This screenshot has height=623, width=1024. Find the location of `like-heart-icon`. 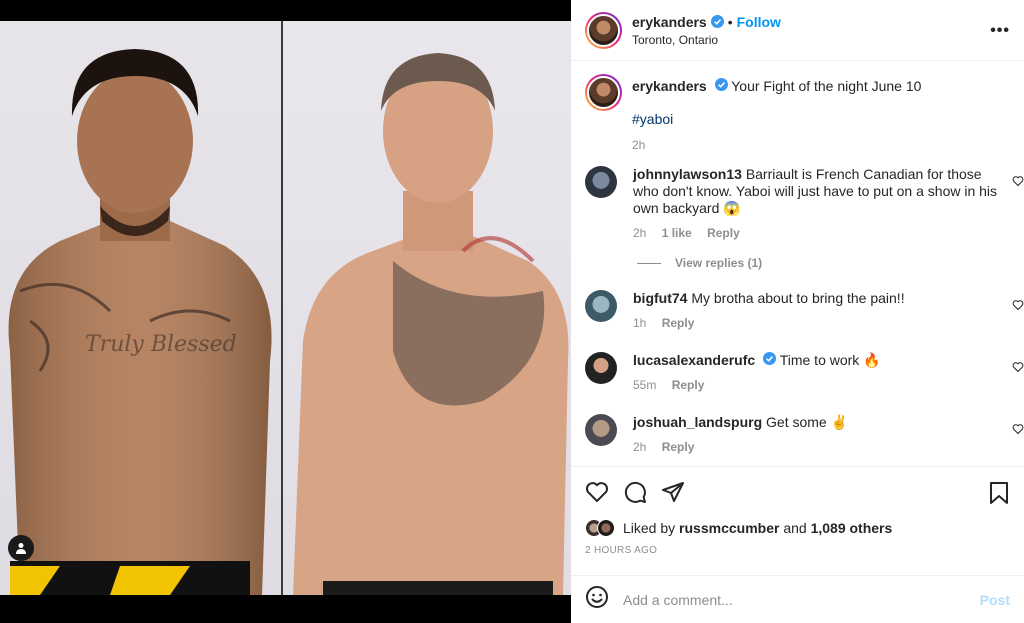

like-heart-icon is located at coordinates (597, 492).